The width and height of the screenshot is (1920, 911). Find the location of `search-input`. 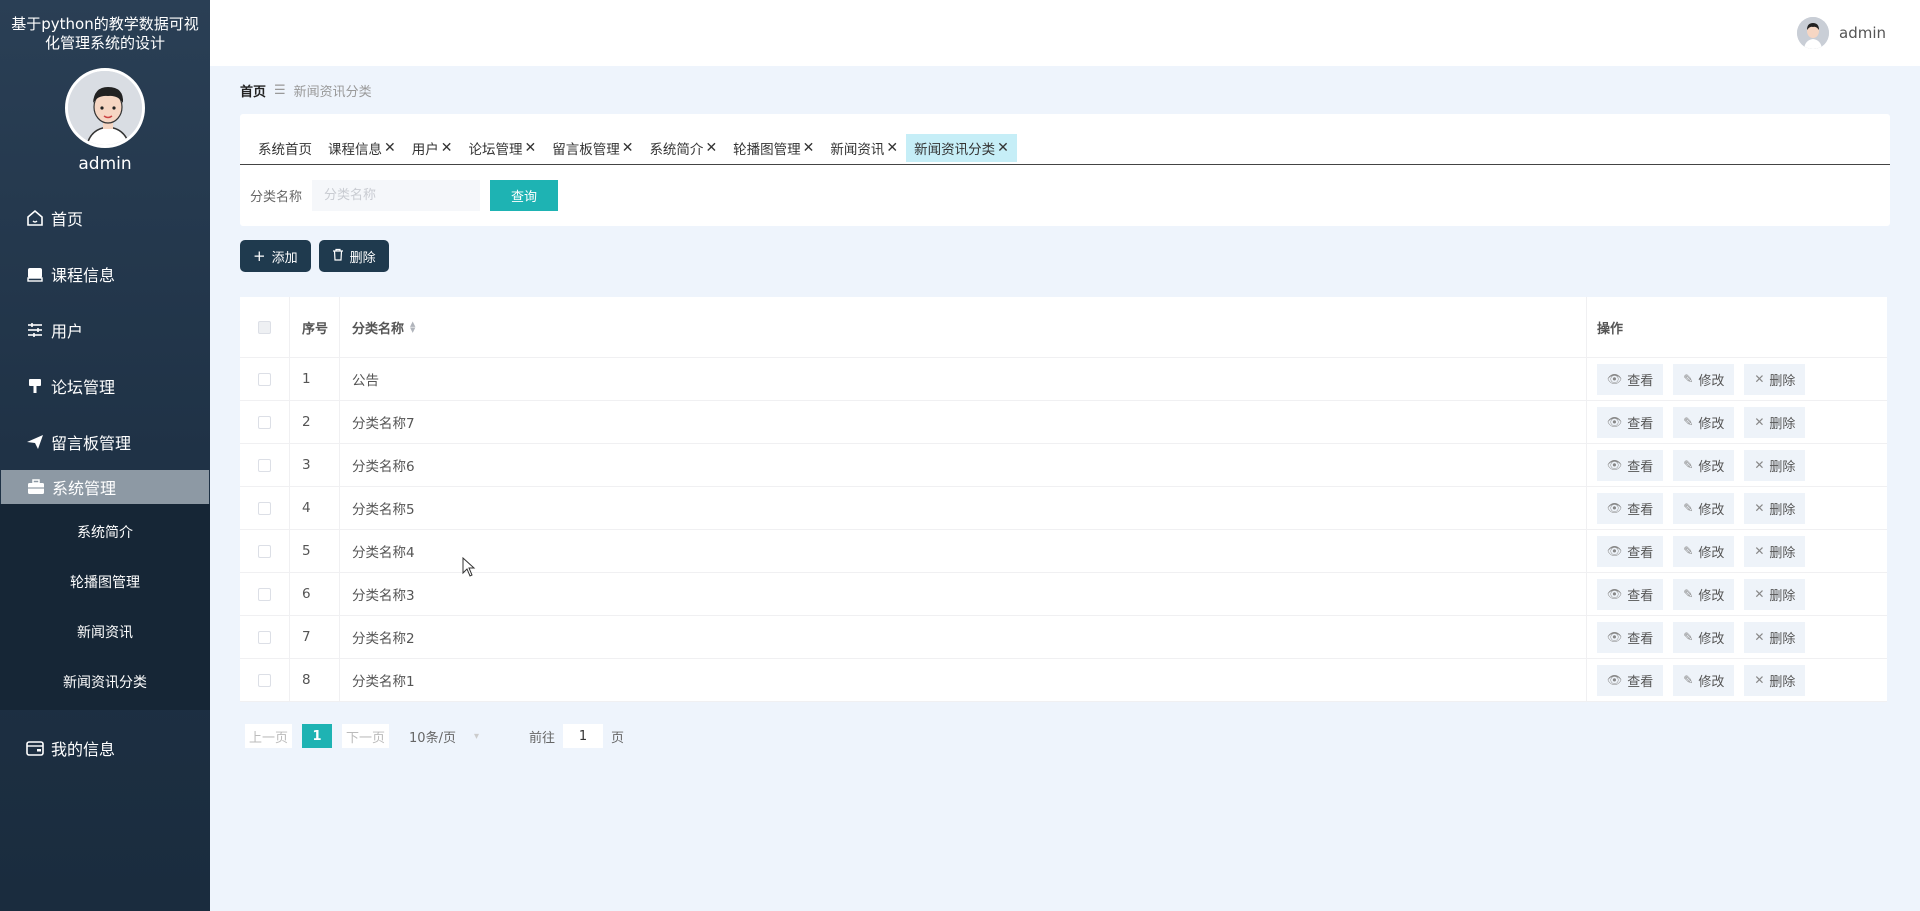

search-input is located at coordinates (396, 195).